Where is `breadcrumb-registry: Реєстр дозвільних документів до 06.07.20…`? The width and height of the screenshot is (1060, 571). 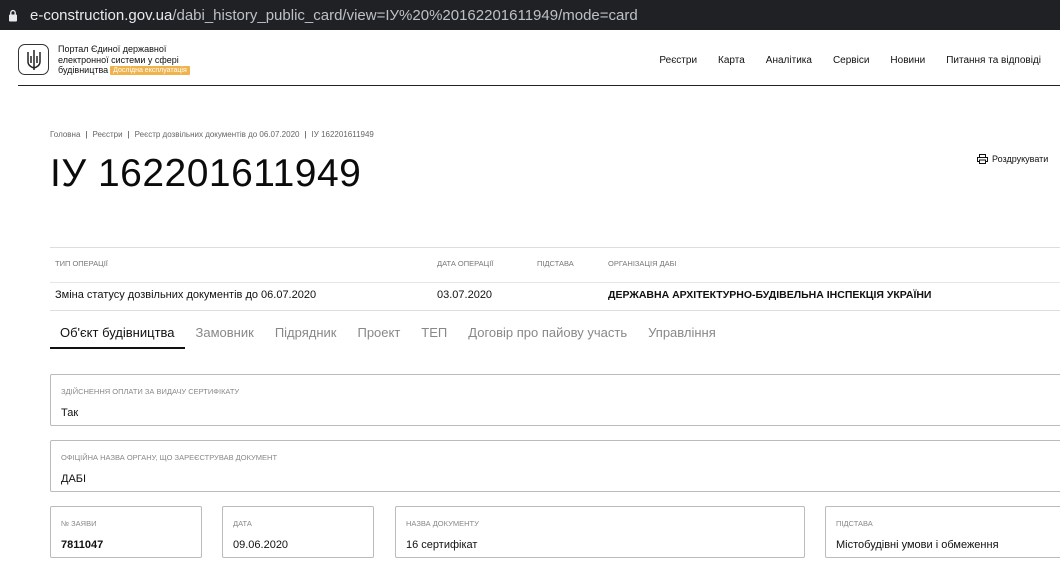
breadcrumb-registry: Реєстр дозвільних документів до 06.07.20… is located at coordinates (217, 134).